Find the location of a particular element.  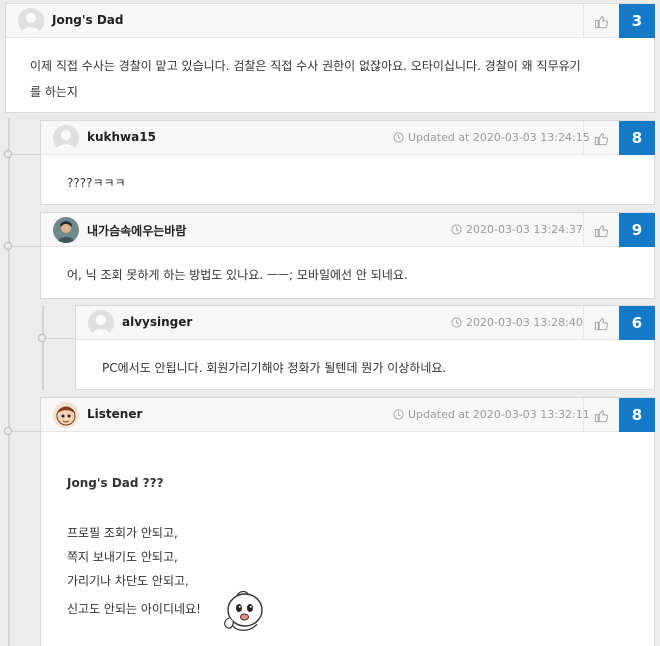

comment-text: 쪽지 보내기도 안되고, is located at coordinates (122, 557).